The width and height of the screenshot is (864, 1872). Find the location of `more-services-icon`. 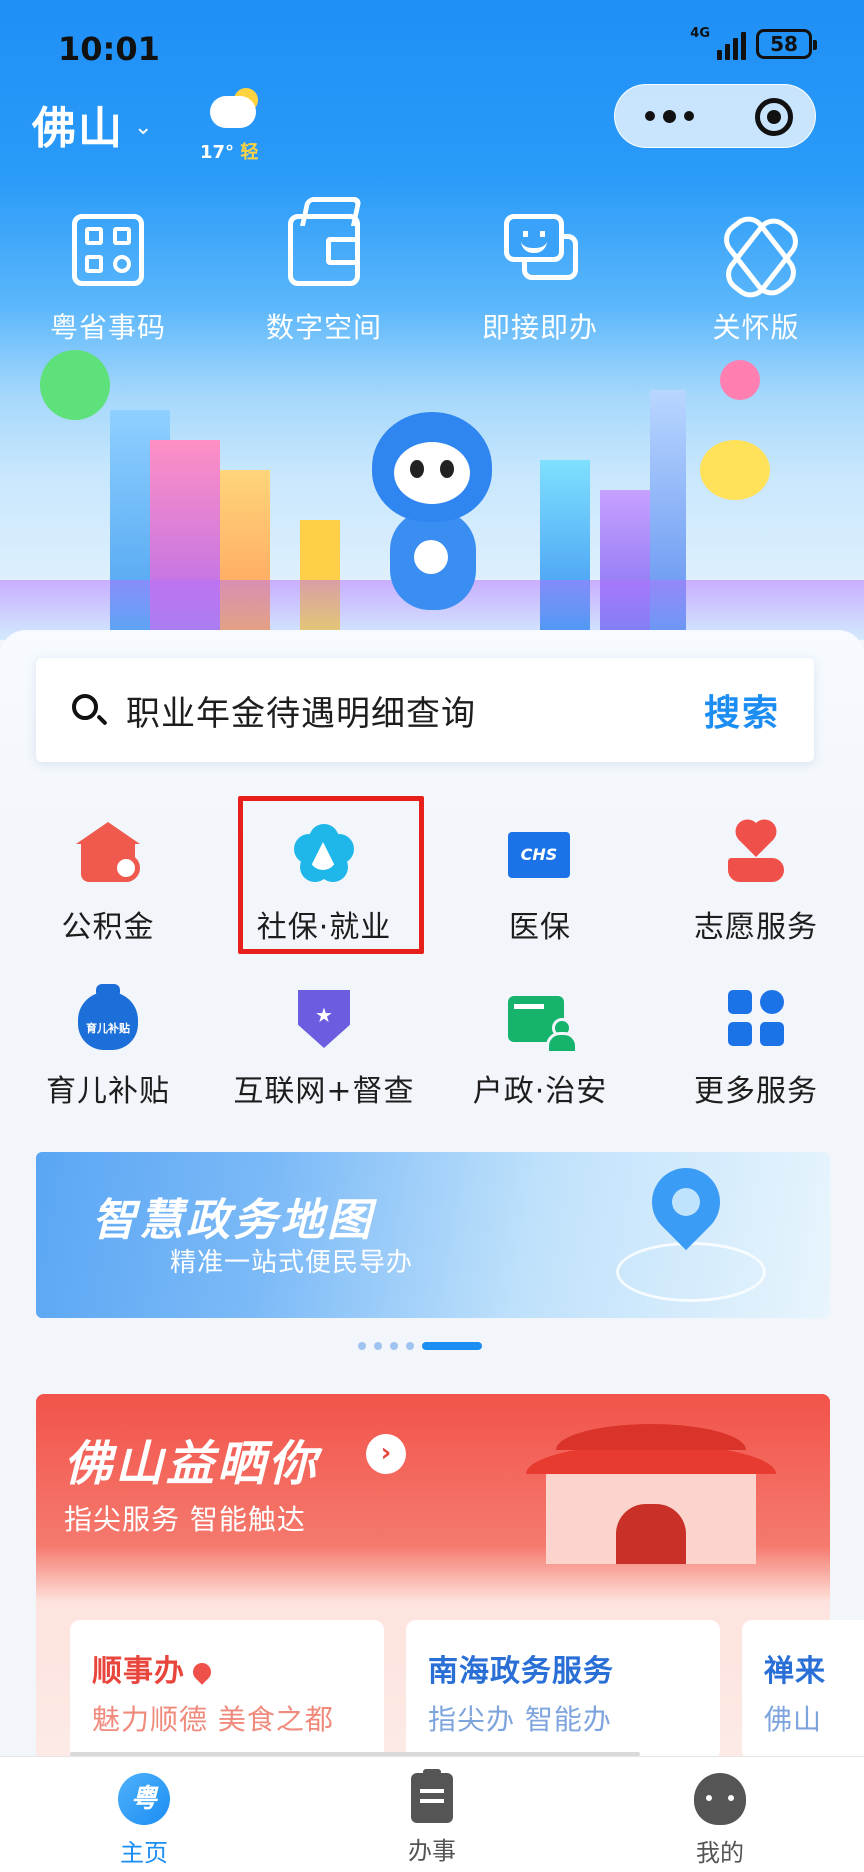

more-services-icon is located at coordinates (756, 1018).